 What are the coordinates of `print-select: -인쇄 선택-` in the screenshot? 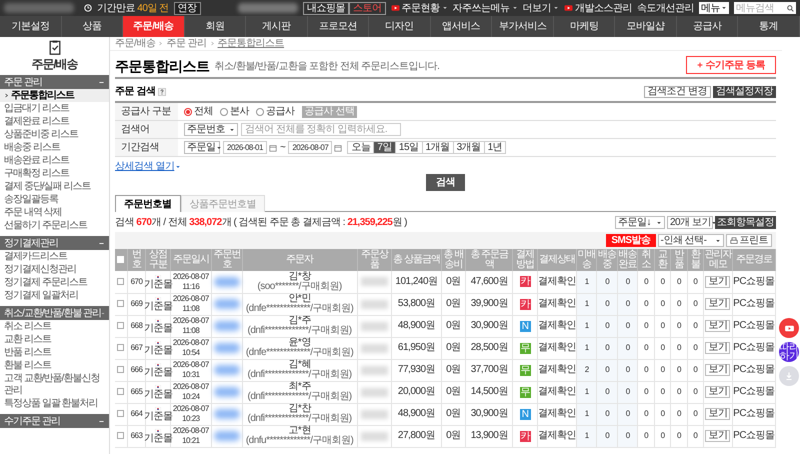 It's located at (691, 240).